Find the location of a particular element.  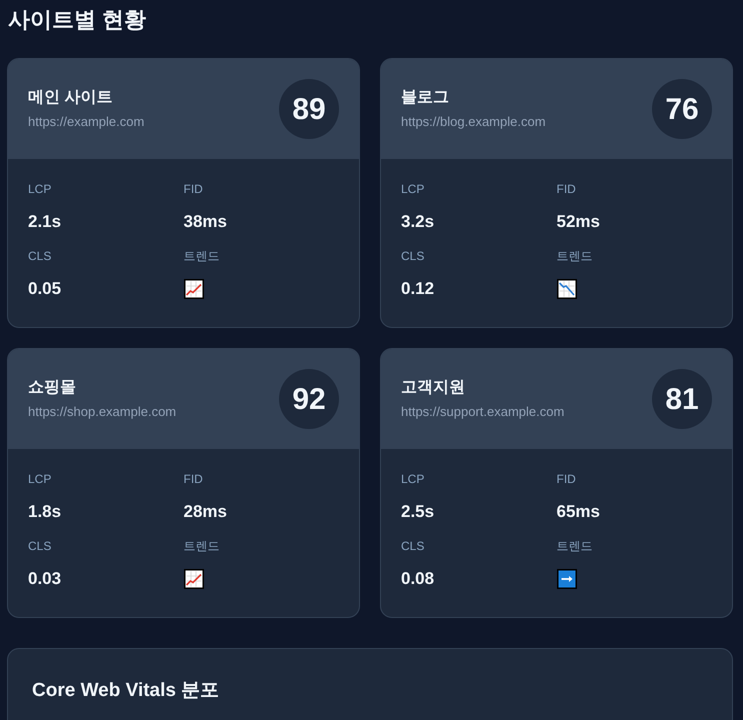

metric-value: 0.03 is located at coordinates (45, 579).